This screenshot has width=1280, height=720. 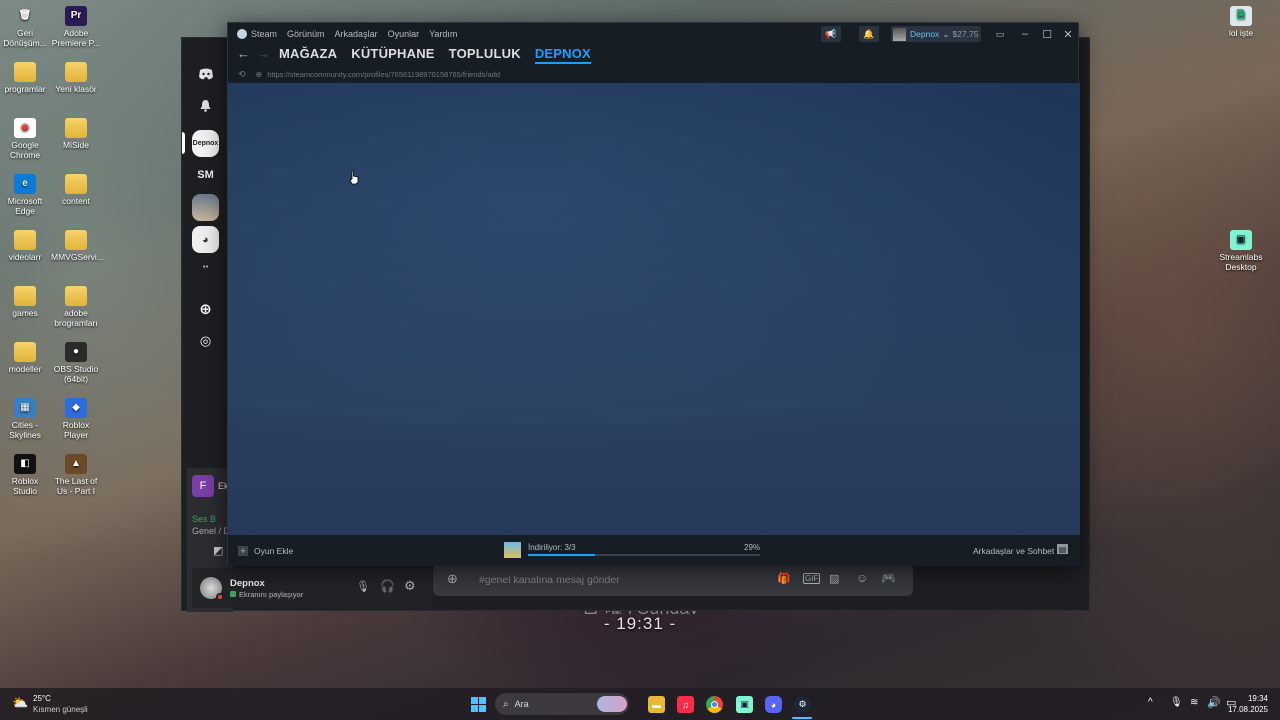 What do you see at coordinates (834, 578) in the screenshot?
I see `sticker-icon: ▨` at bounding box center [834, 578].